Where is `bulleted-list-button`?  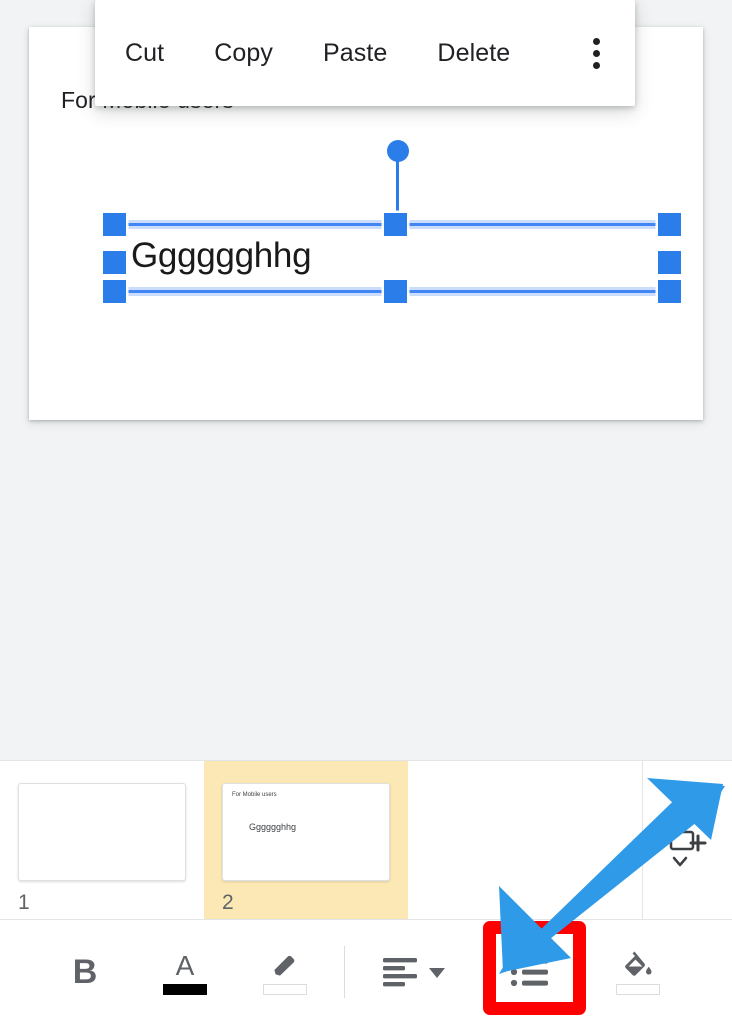
bulleted-list-button is located at coordinates (530, 972).